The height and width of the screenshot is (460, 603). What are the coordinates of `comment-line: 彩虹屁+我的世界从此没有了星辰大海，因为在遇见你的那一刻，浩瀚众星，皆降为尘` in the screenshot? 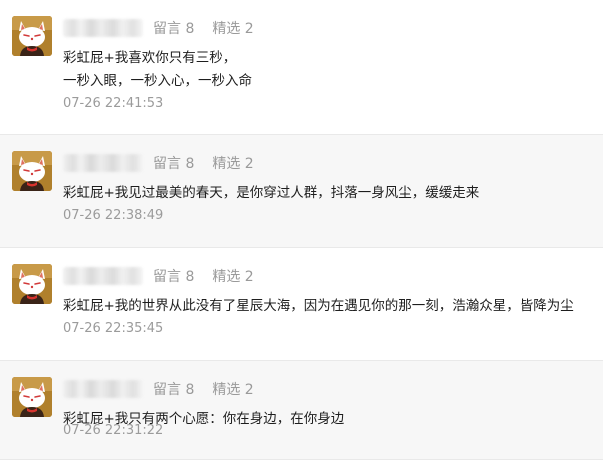 It's located at (318, 306).